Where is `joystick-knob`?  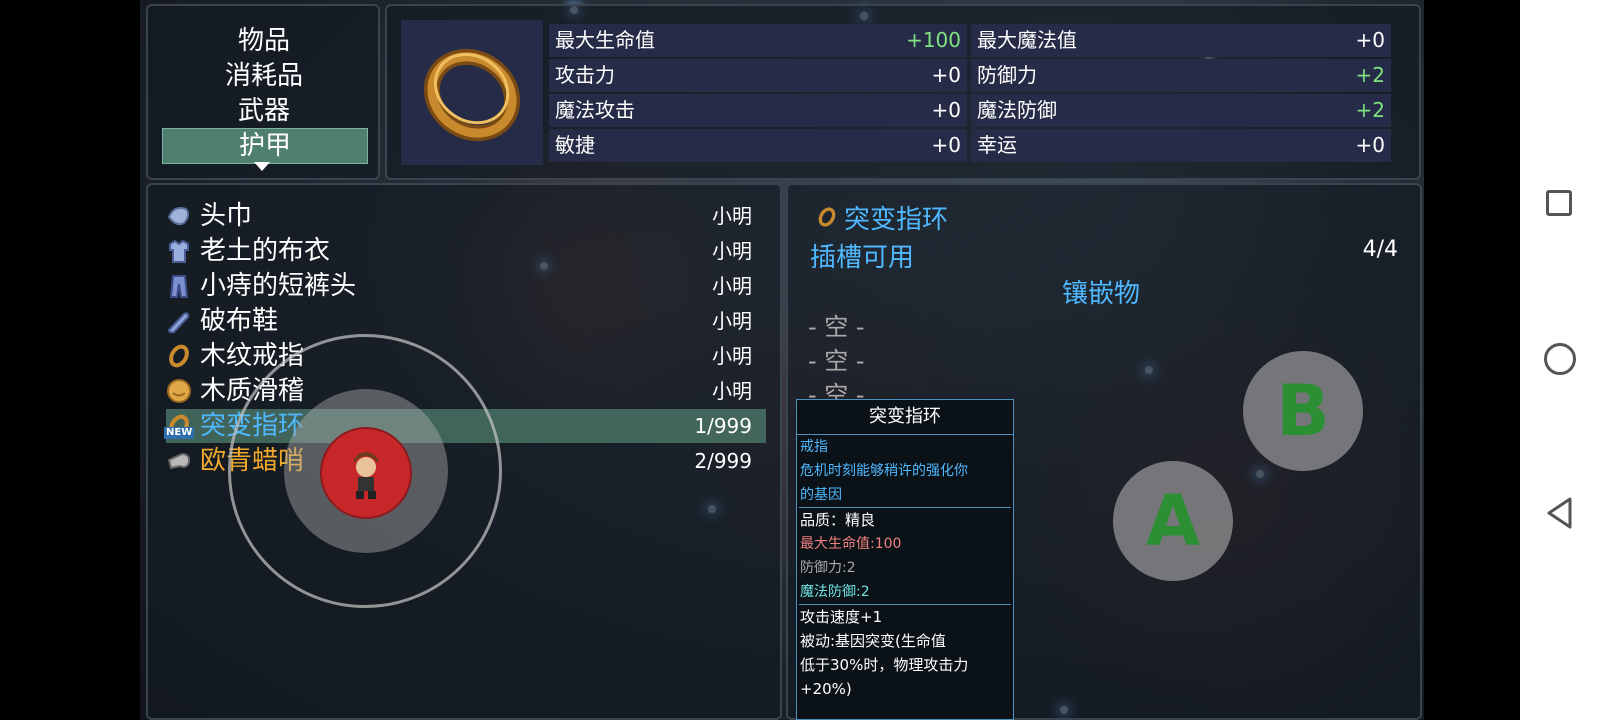 joystick-knob is located at coordinates (366, 473).